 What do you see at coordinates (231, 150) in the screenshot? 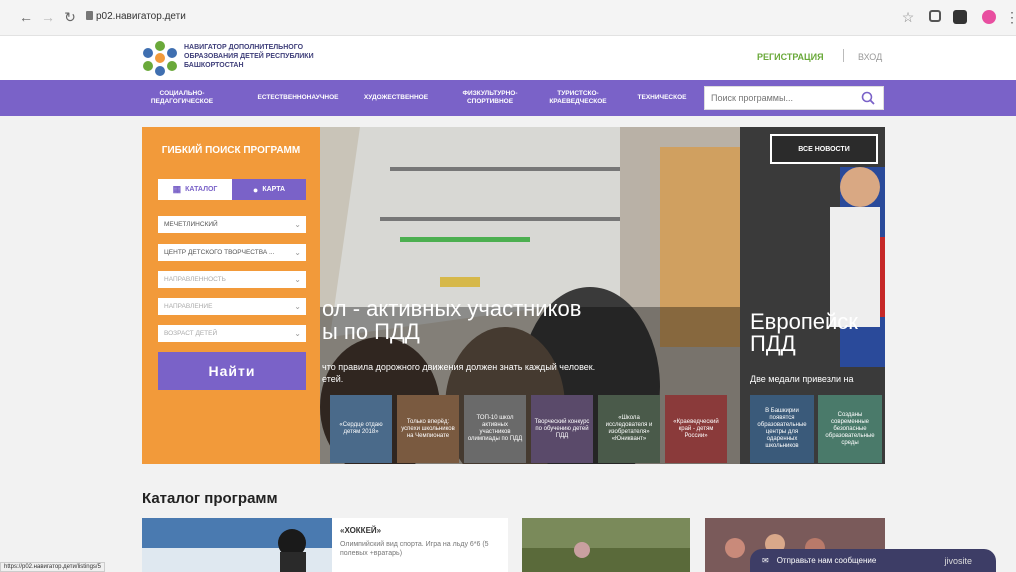
I see `filter-title: Гибкий поиск программ` at bounding box center [231, 150].